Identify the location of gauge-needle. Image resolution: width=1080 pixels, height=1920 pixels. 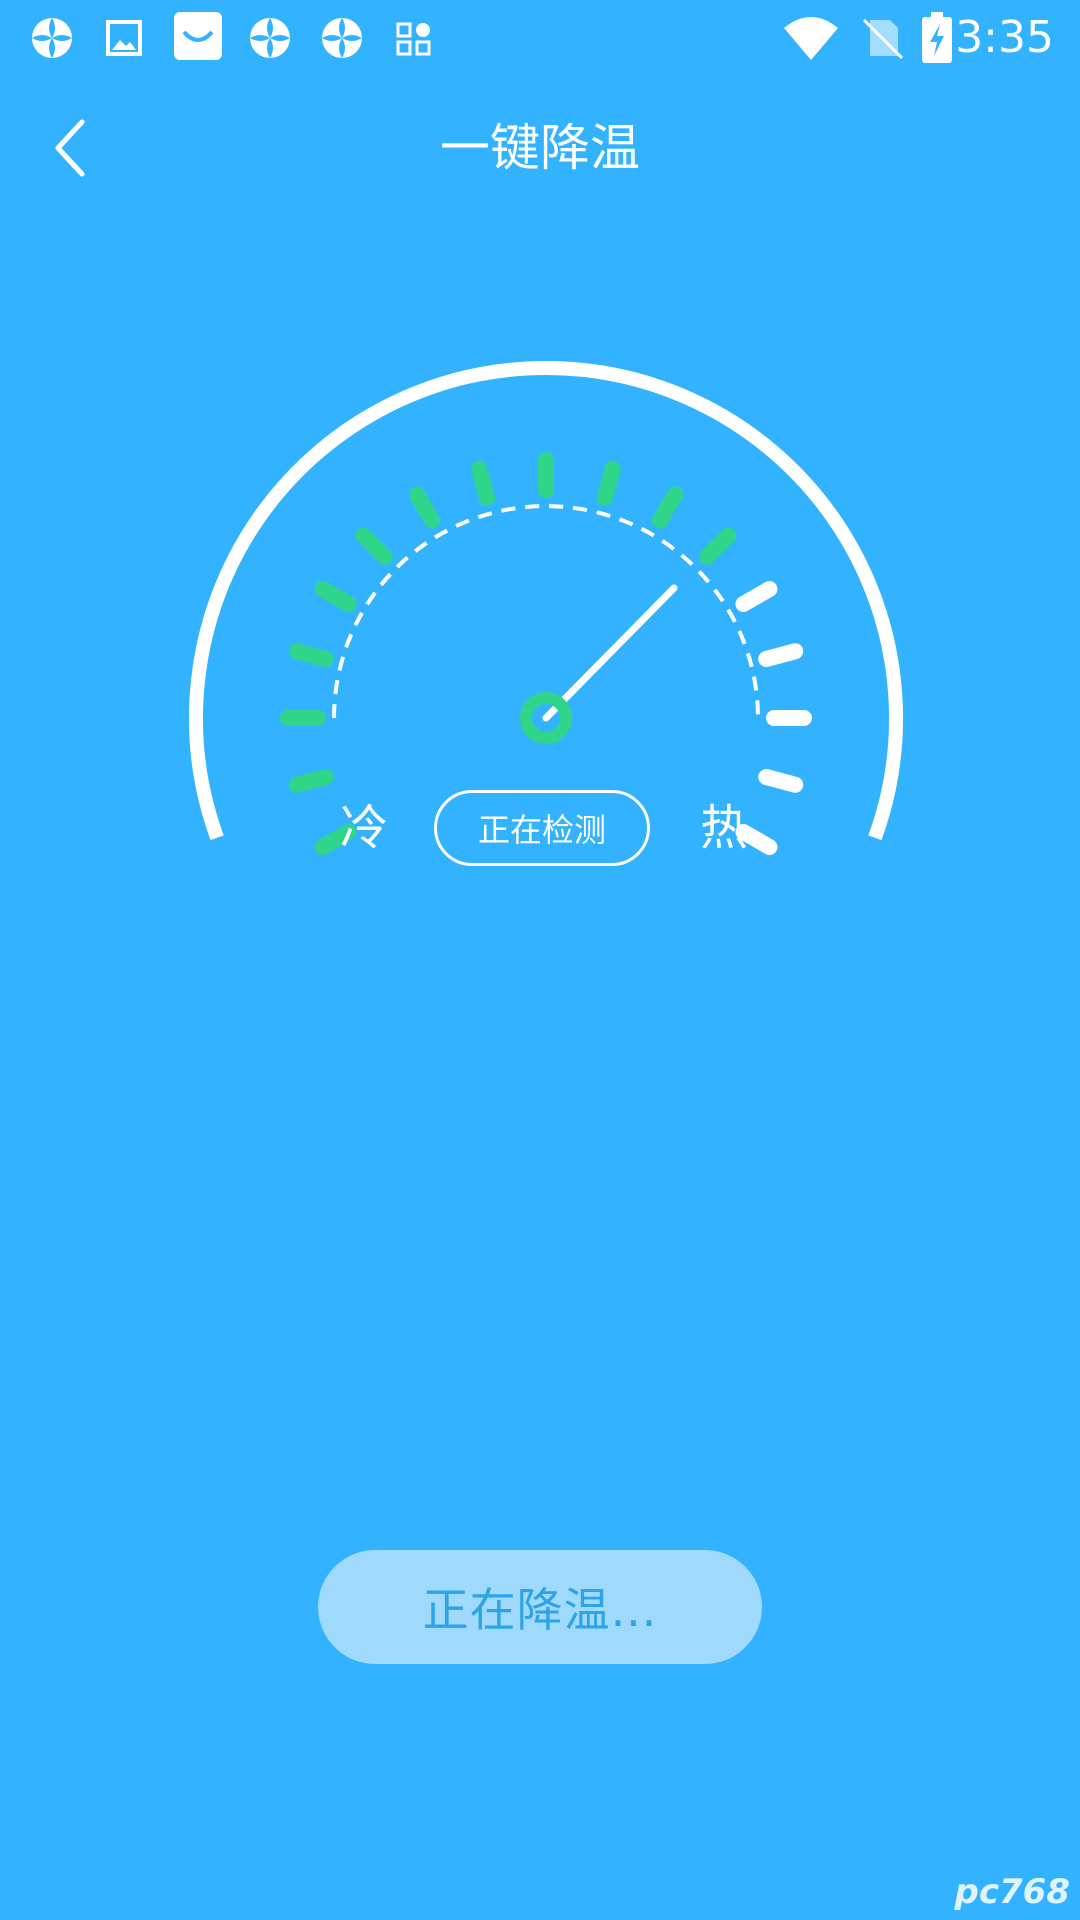
(610, 653).